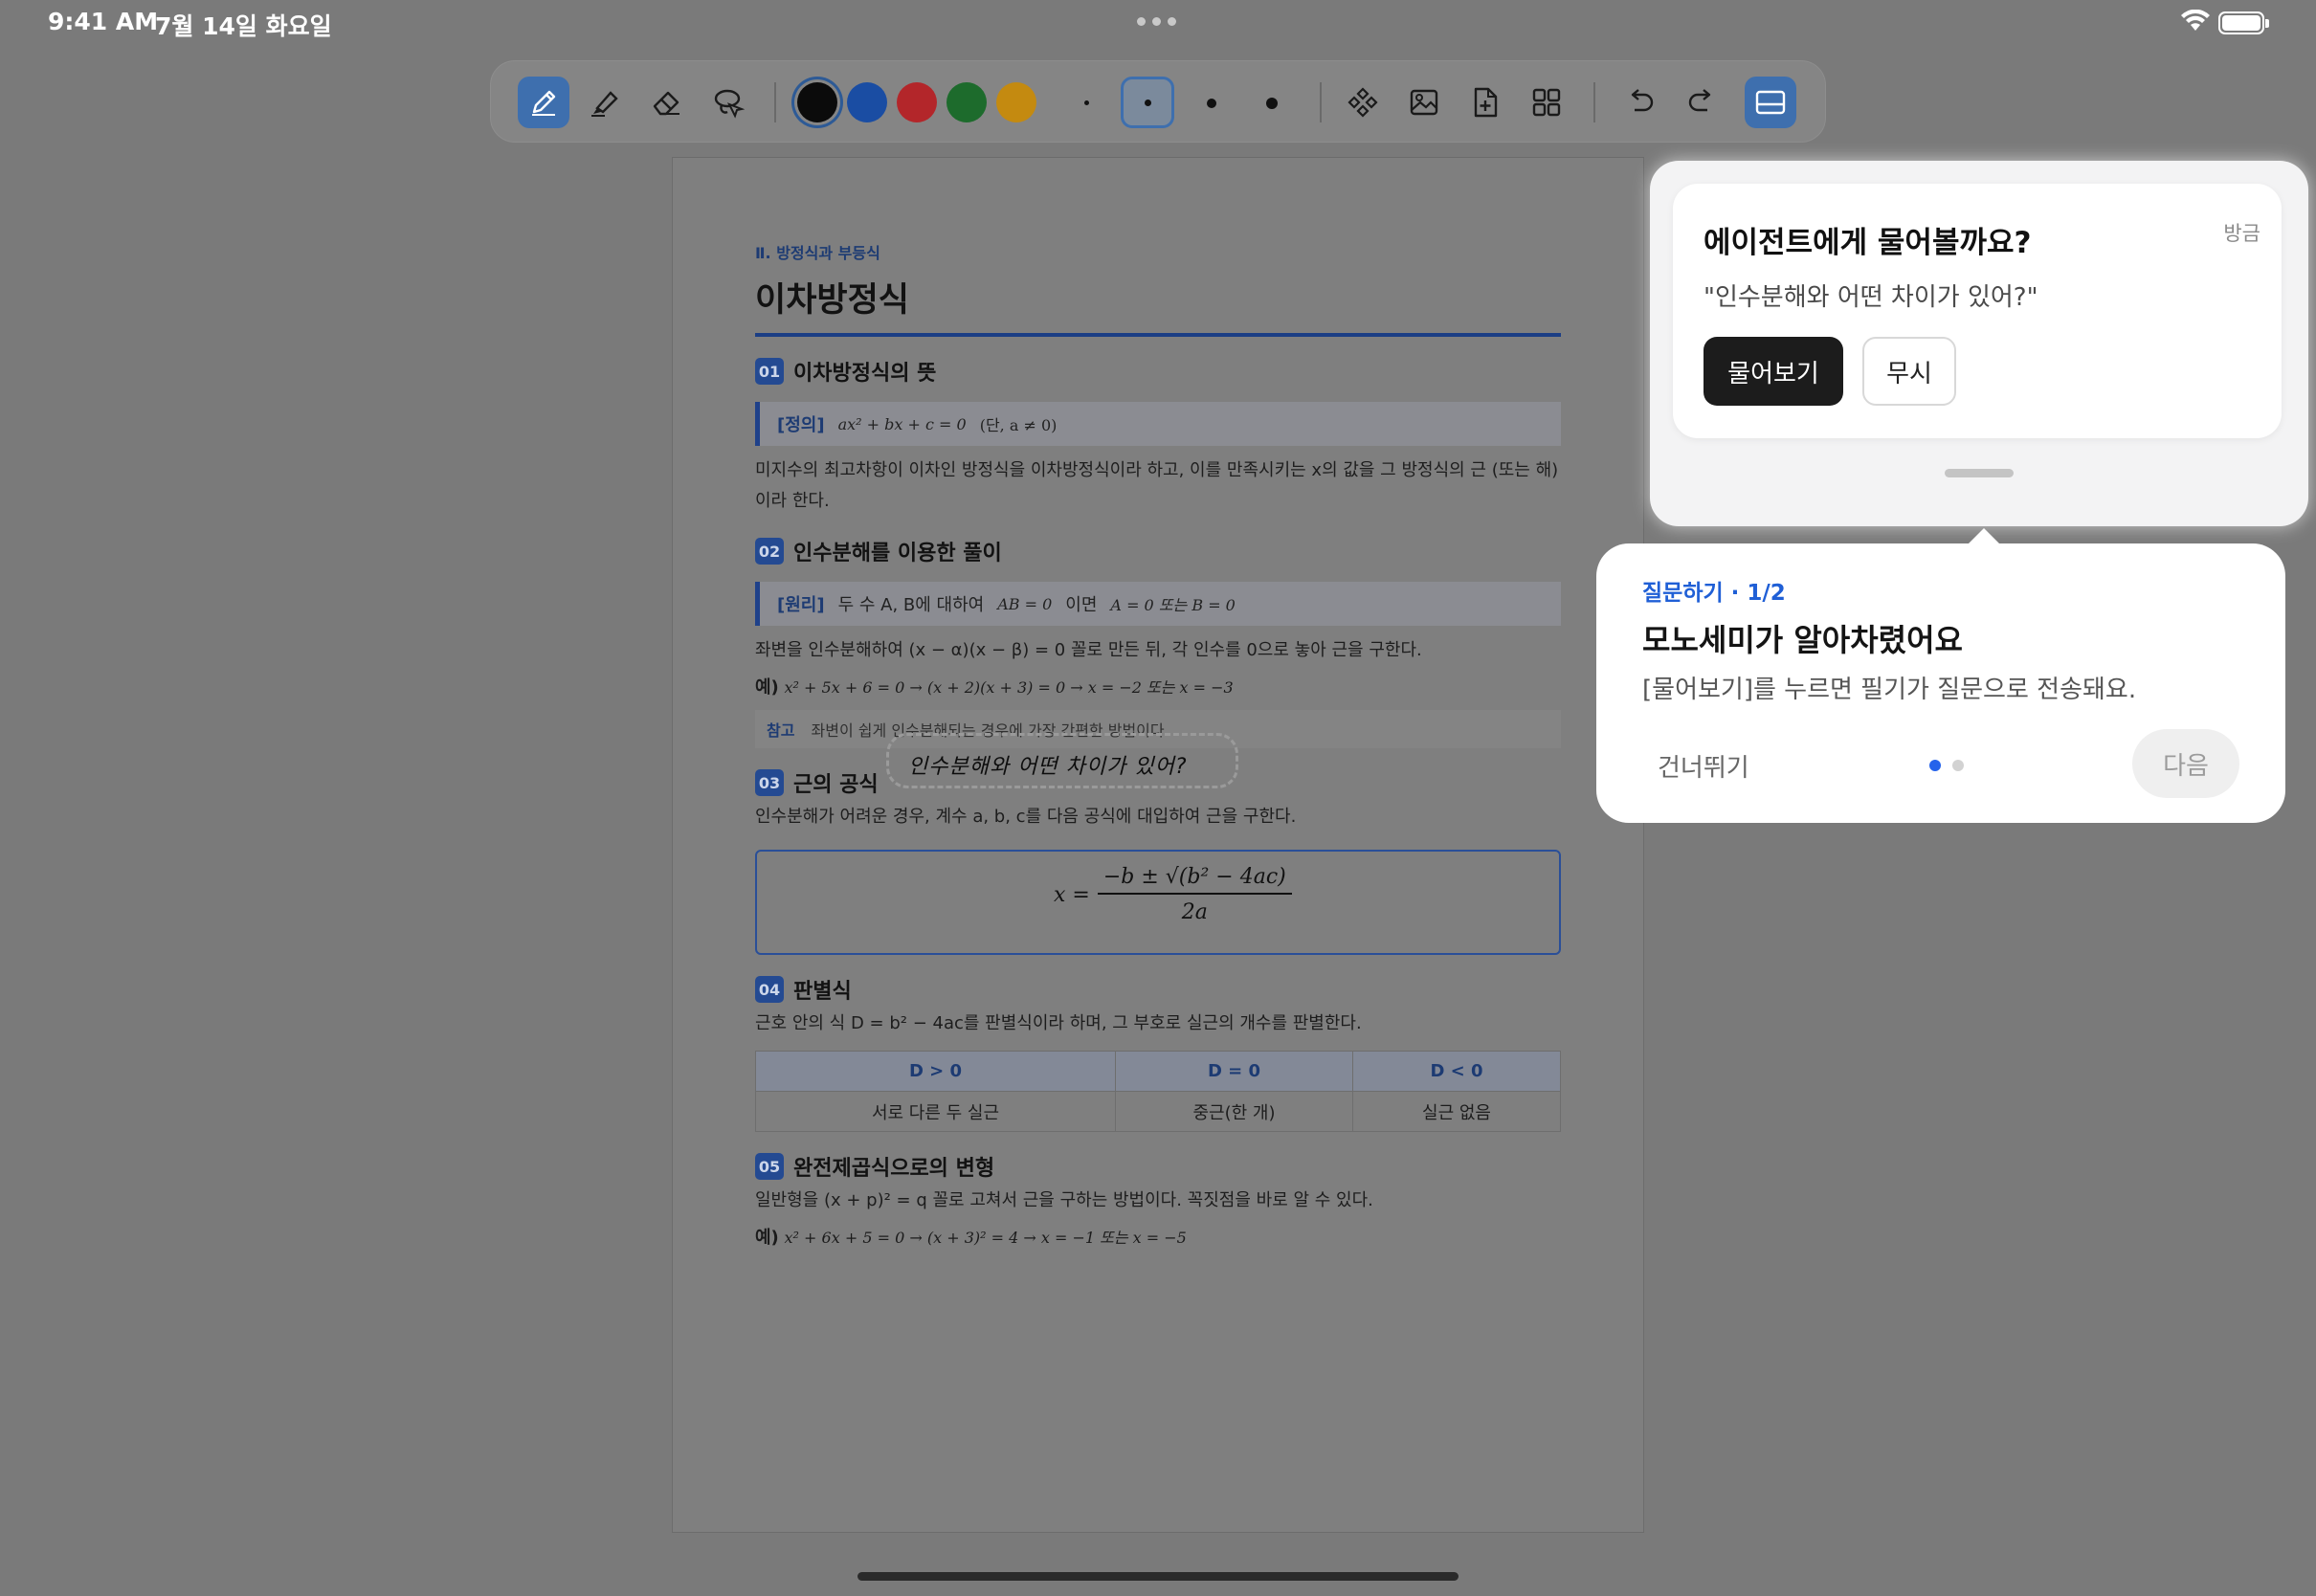 This screenshot has width=2316, height=1596. What do you see at coordinates (1062, 761) in the screenshot?
I see `handwritten-question-selection: 인수분해와 어떤 차이가 있어?` at bounding box center [1062, 761].